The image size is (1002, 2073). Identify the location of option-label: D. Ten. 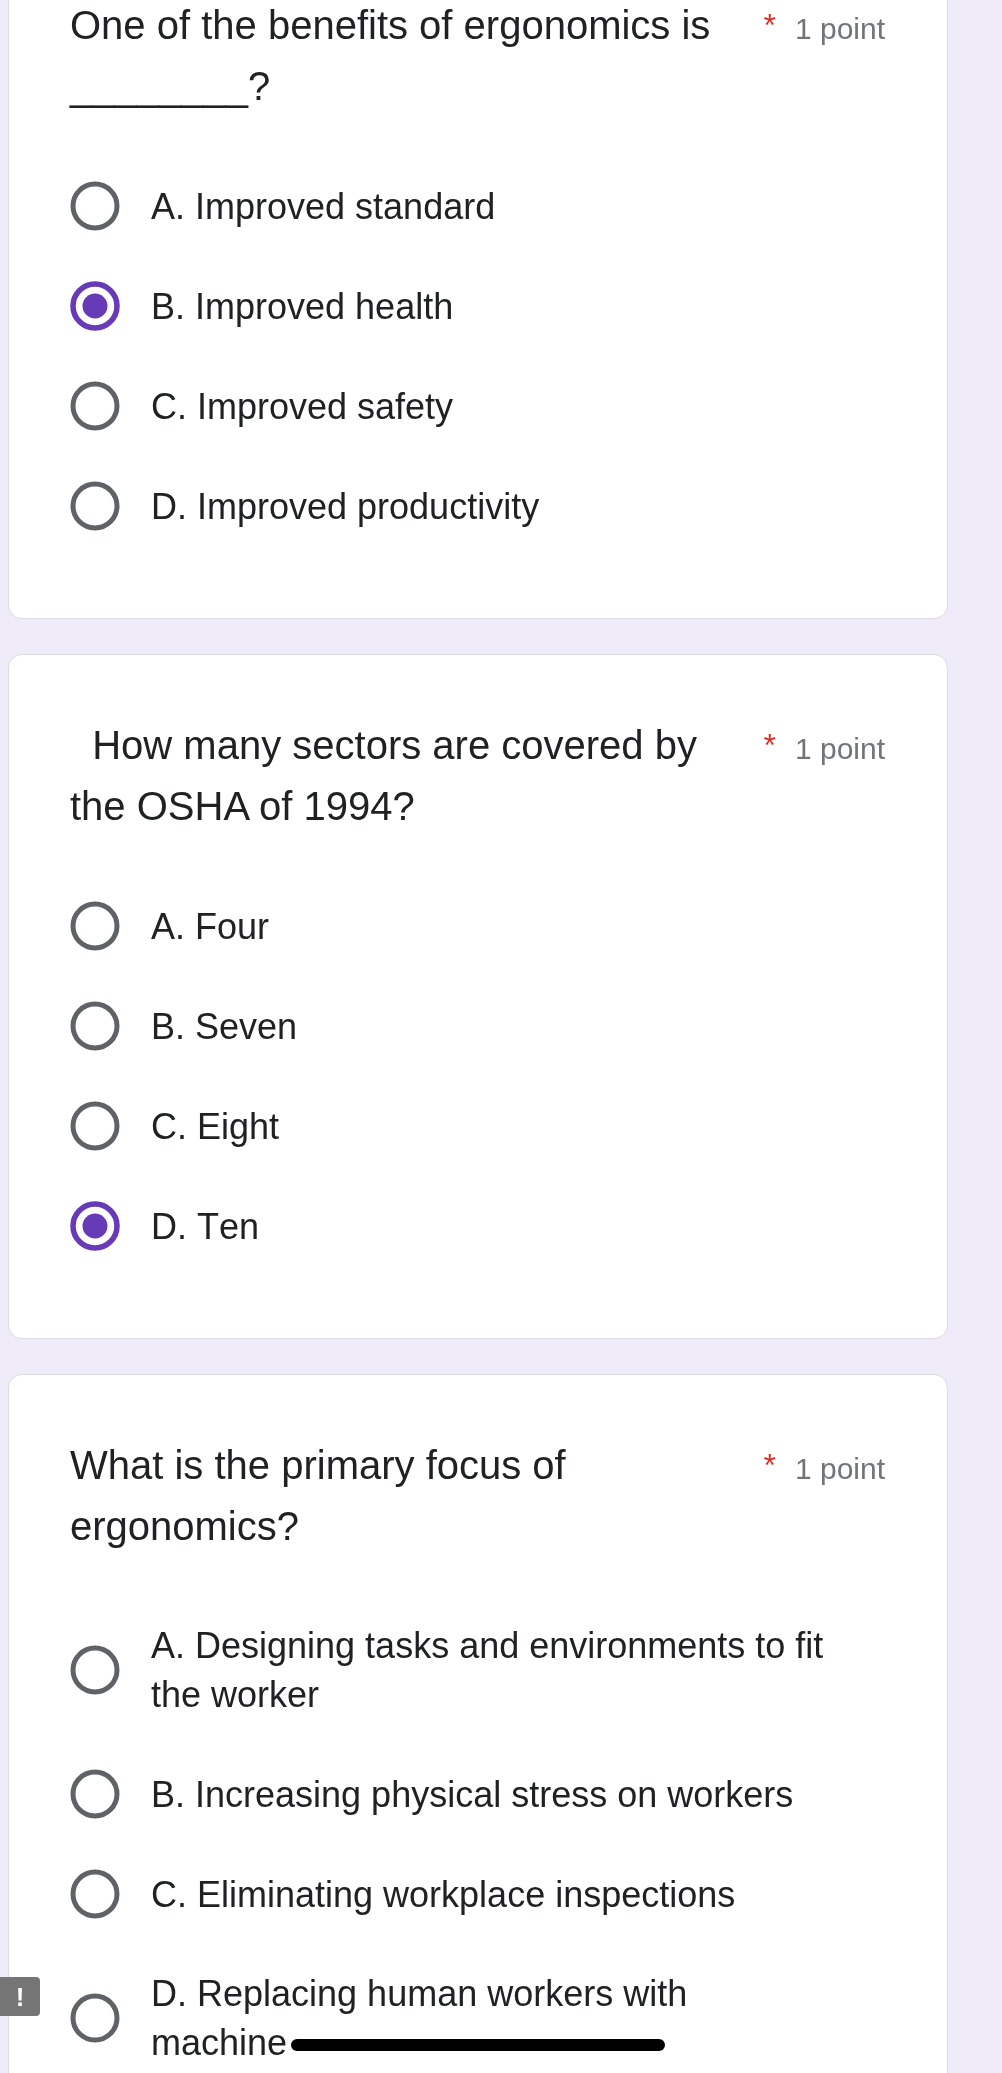
(489, 1226).